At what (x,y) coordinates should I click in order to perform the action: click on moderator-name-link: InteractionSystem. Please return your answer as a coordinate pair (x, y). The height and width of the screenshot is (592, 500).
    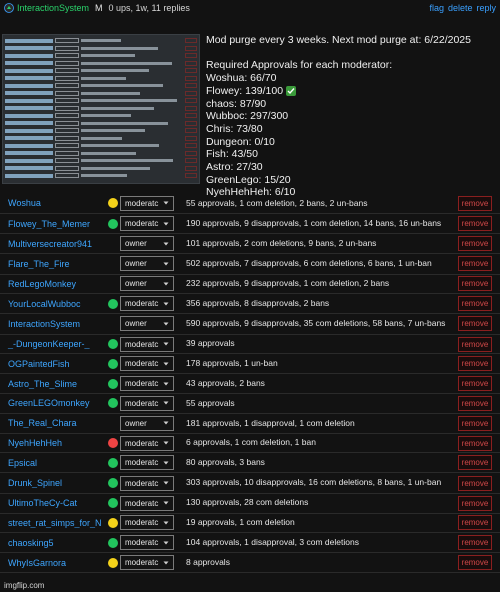
    Looking at the image, I should click on (52, 324).